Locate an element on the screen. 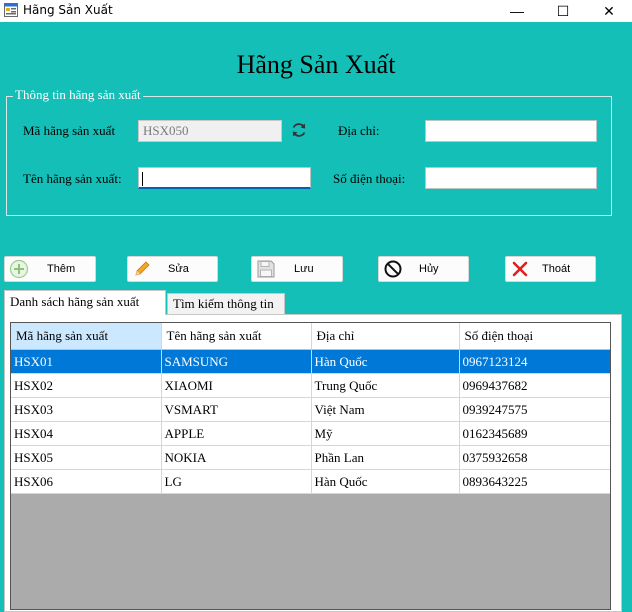 This screenshot has width=632, height=612. tab-tim-kiem: Tìm kiếm thông tin is located at coordinates (226, 303).